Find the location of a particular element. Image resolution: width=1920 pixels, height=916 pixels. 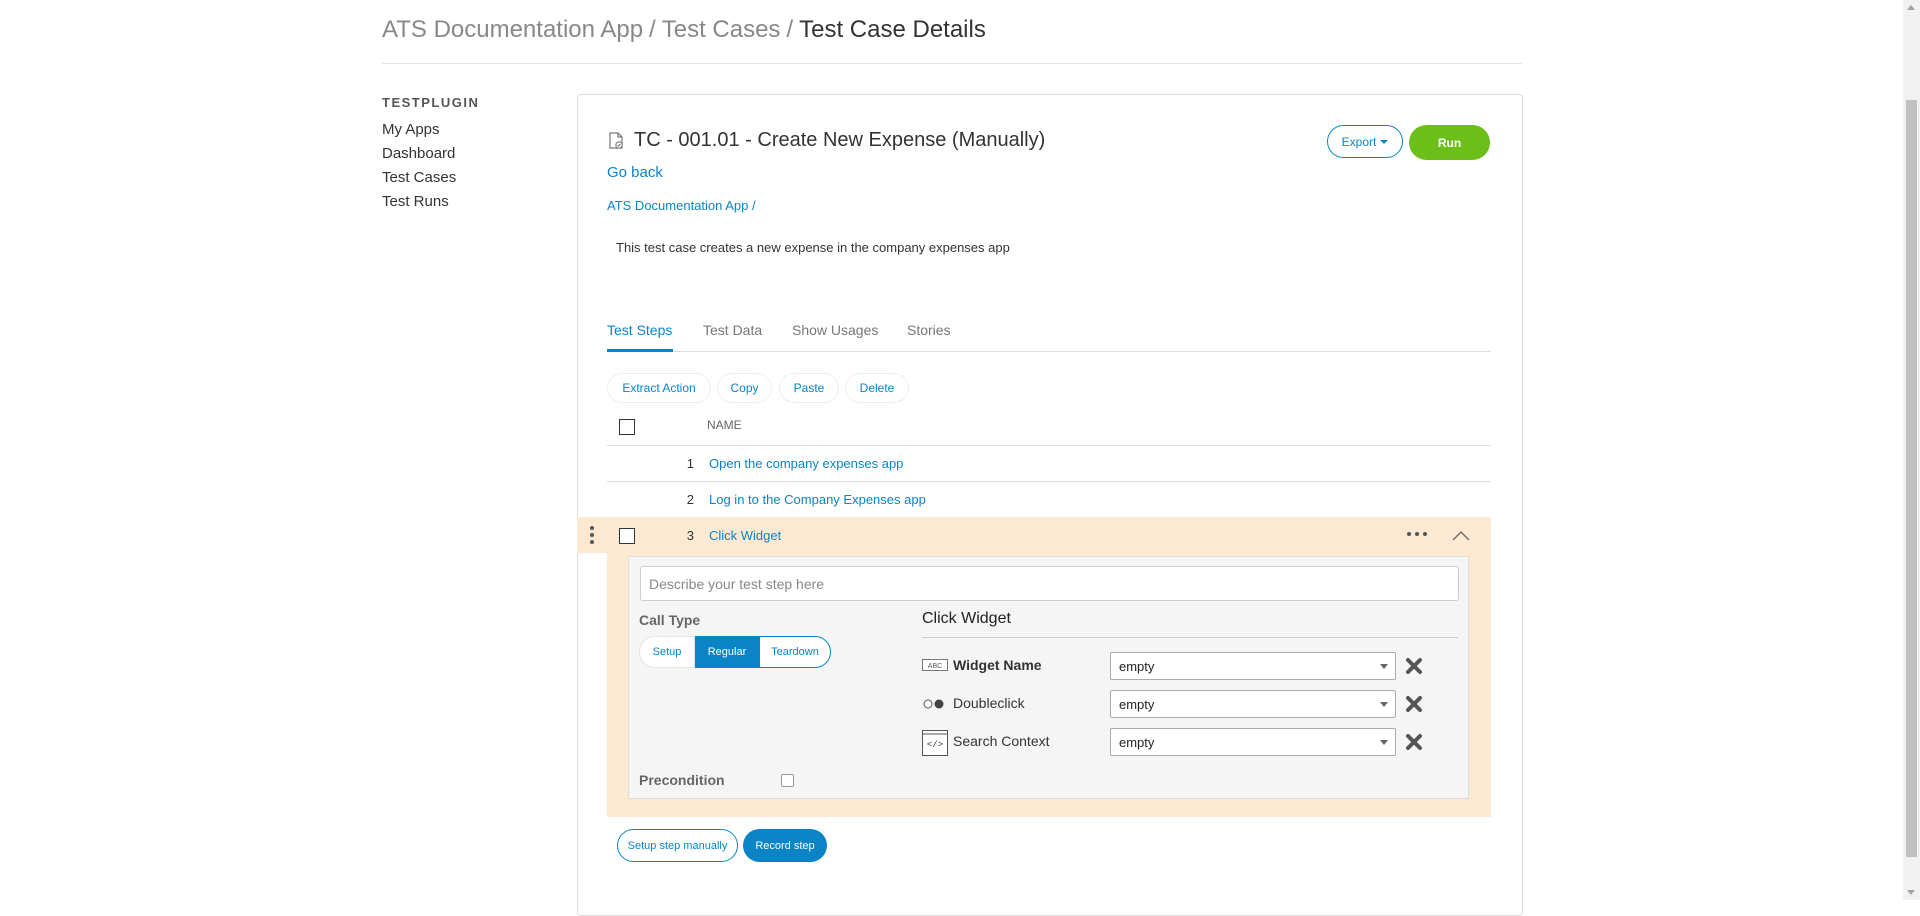

go-back-link: Go back is located at coordinates (635, 172).